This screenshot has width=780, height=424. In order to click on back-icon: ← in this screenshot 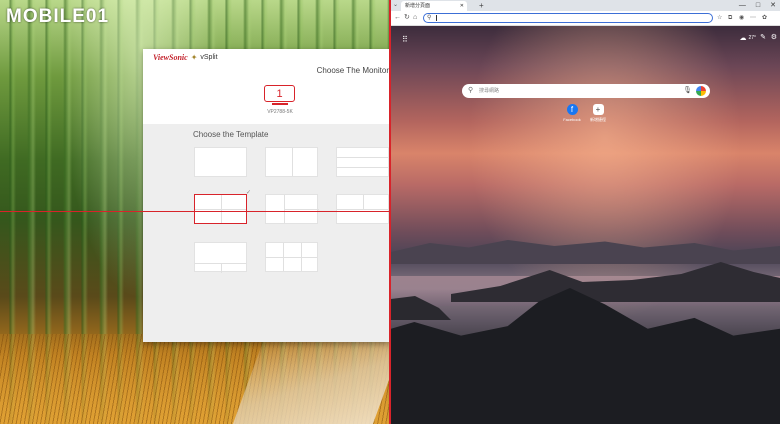, I will do `click(397, 18)`.